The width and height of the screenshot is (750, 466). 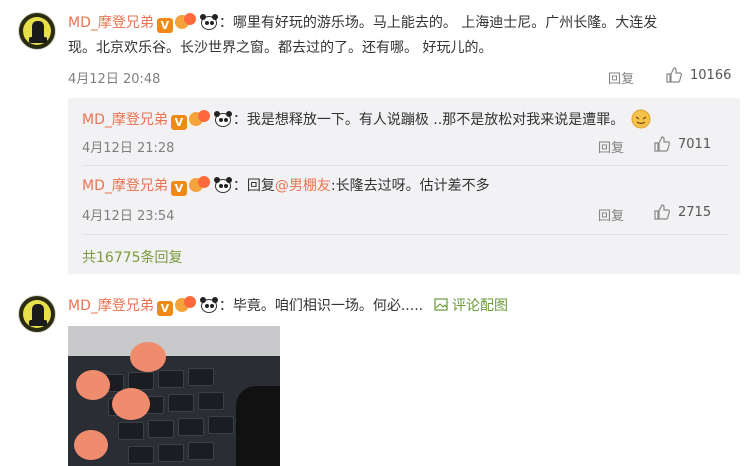 I want to click on more-replies-link: 共16775条回复, so click(x=132, y=257).